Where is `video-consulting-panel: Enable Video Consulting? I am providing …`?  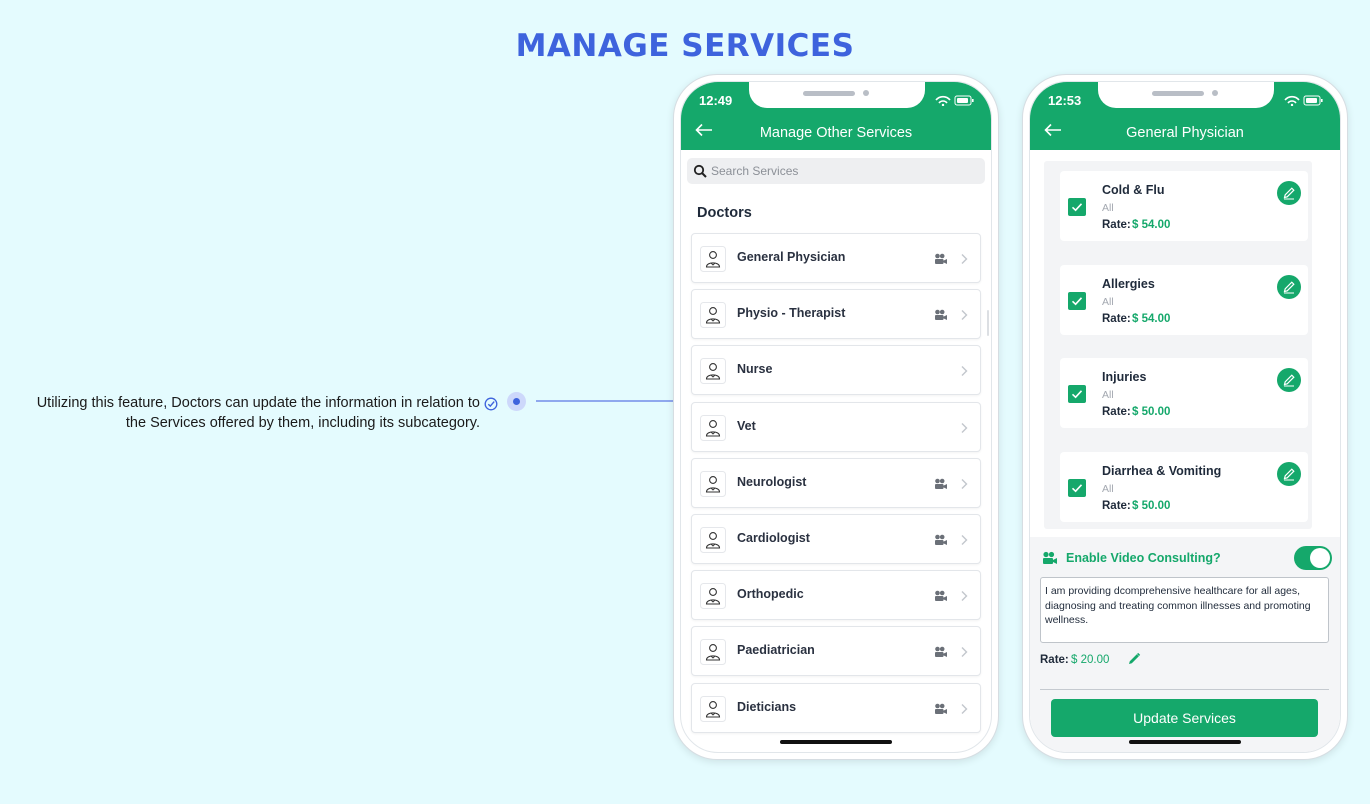
video-consulting-panel: Enable Video Consulting? I am providing … is located at coordinates (1185, 644).